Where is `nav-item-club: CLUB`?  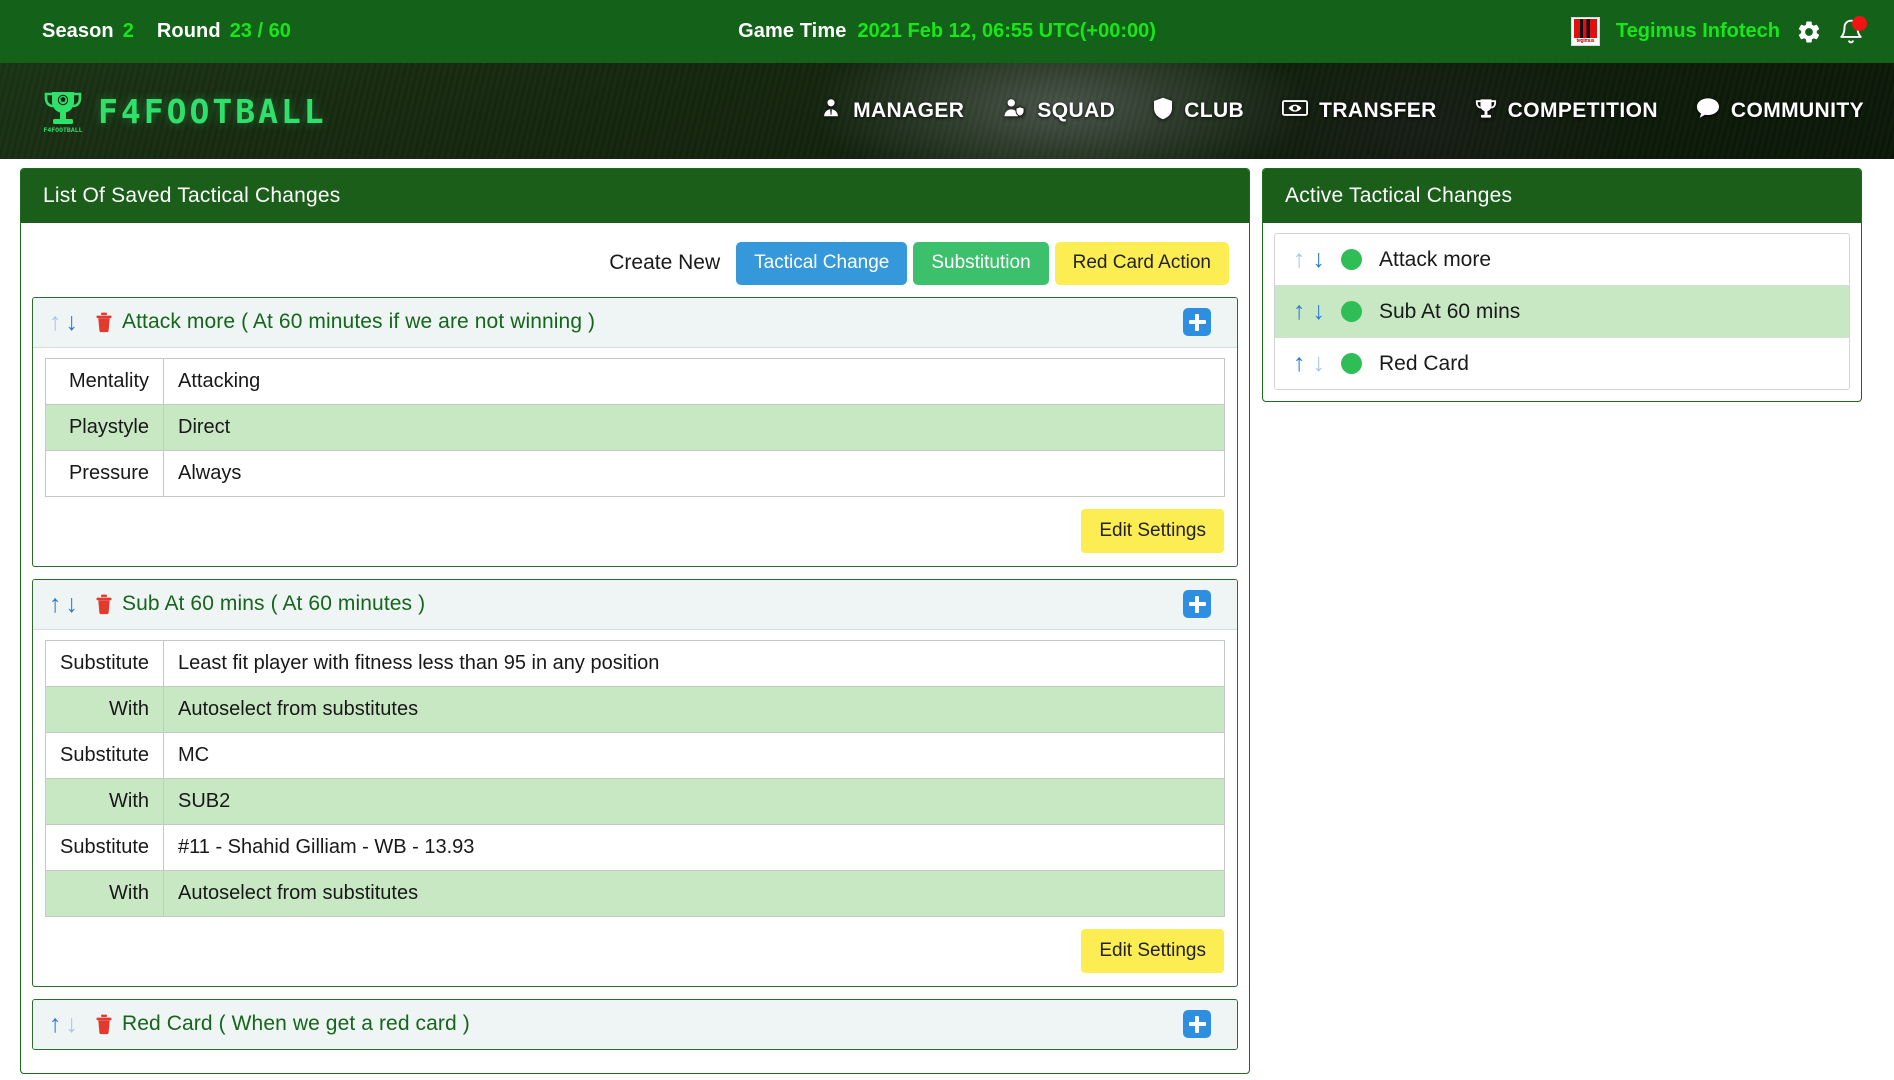
nav-item-club: CLUB is located at coordinates (1198, 111).